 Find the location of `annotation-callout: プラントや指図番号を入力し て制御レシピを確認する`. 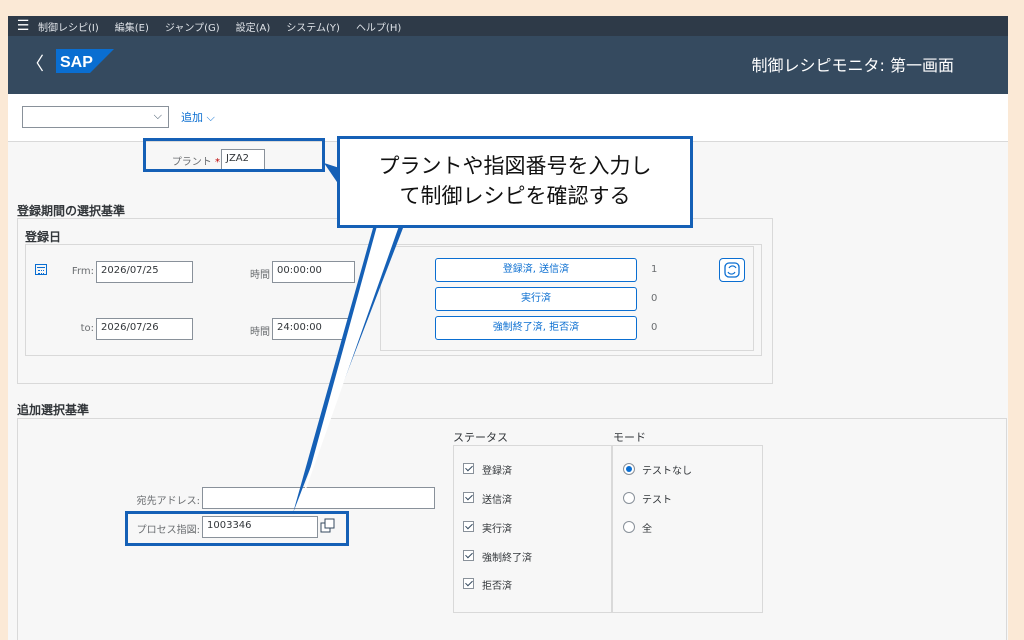

annotation-callout: プラントや指図番号を入力し て制御レシピを確認する is located at coordinates (515, 182).